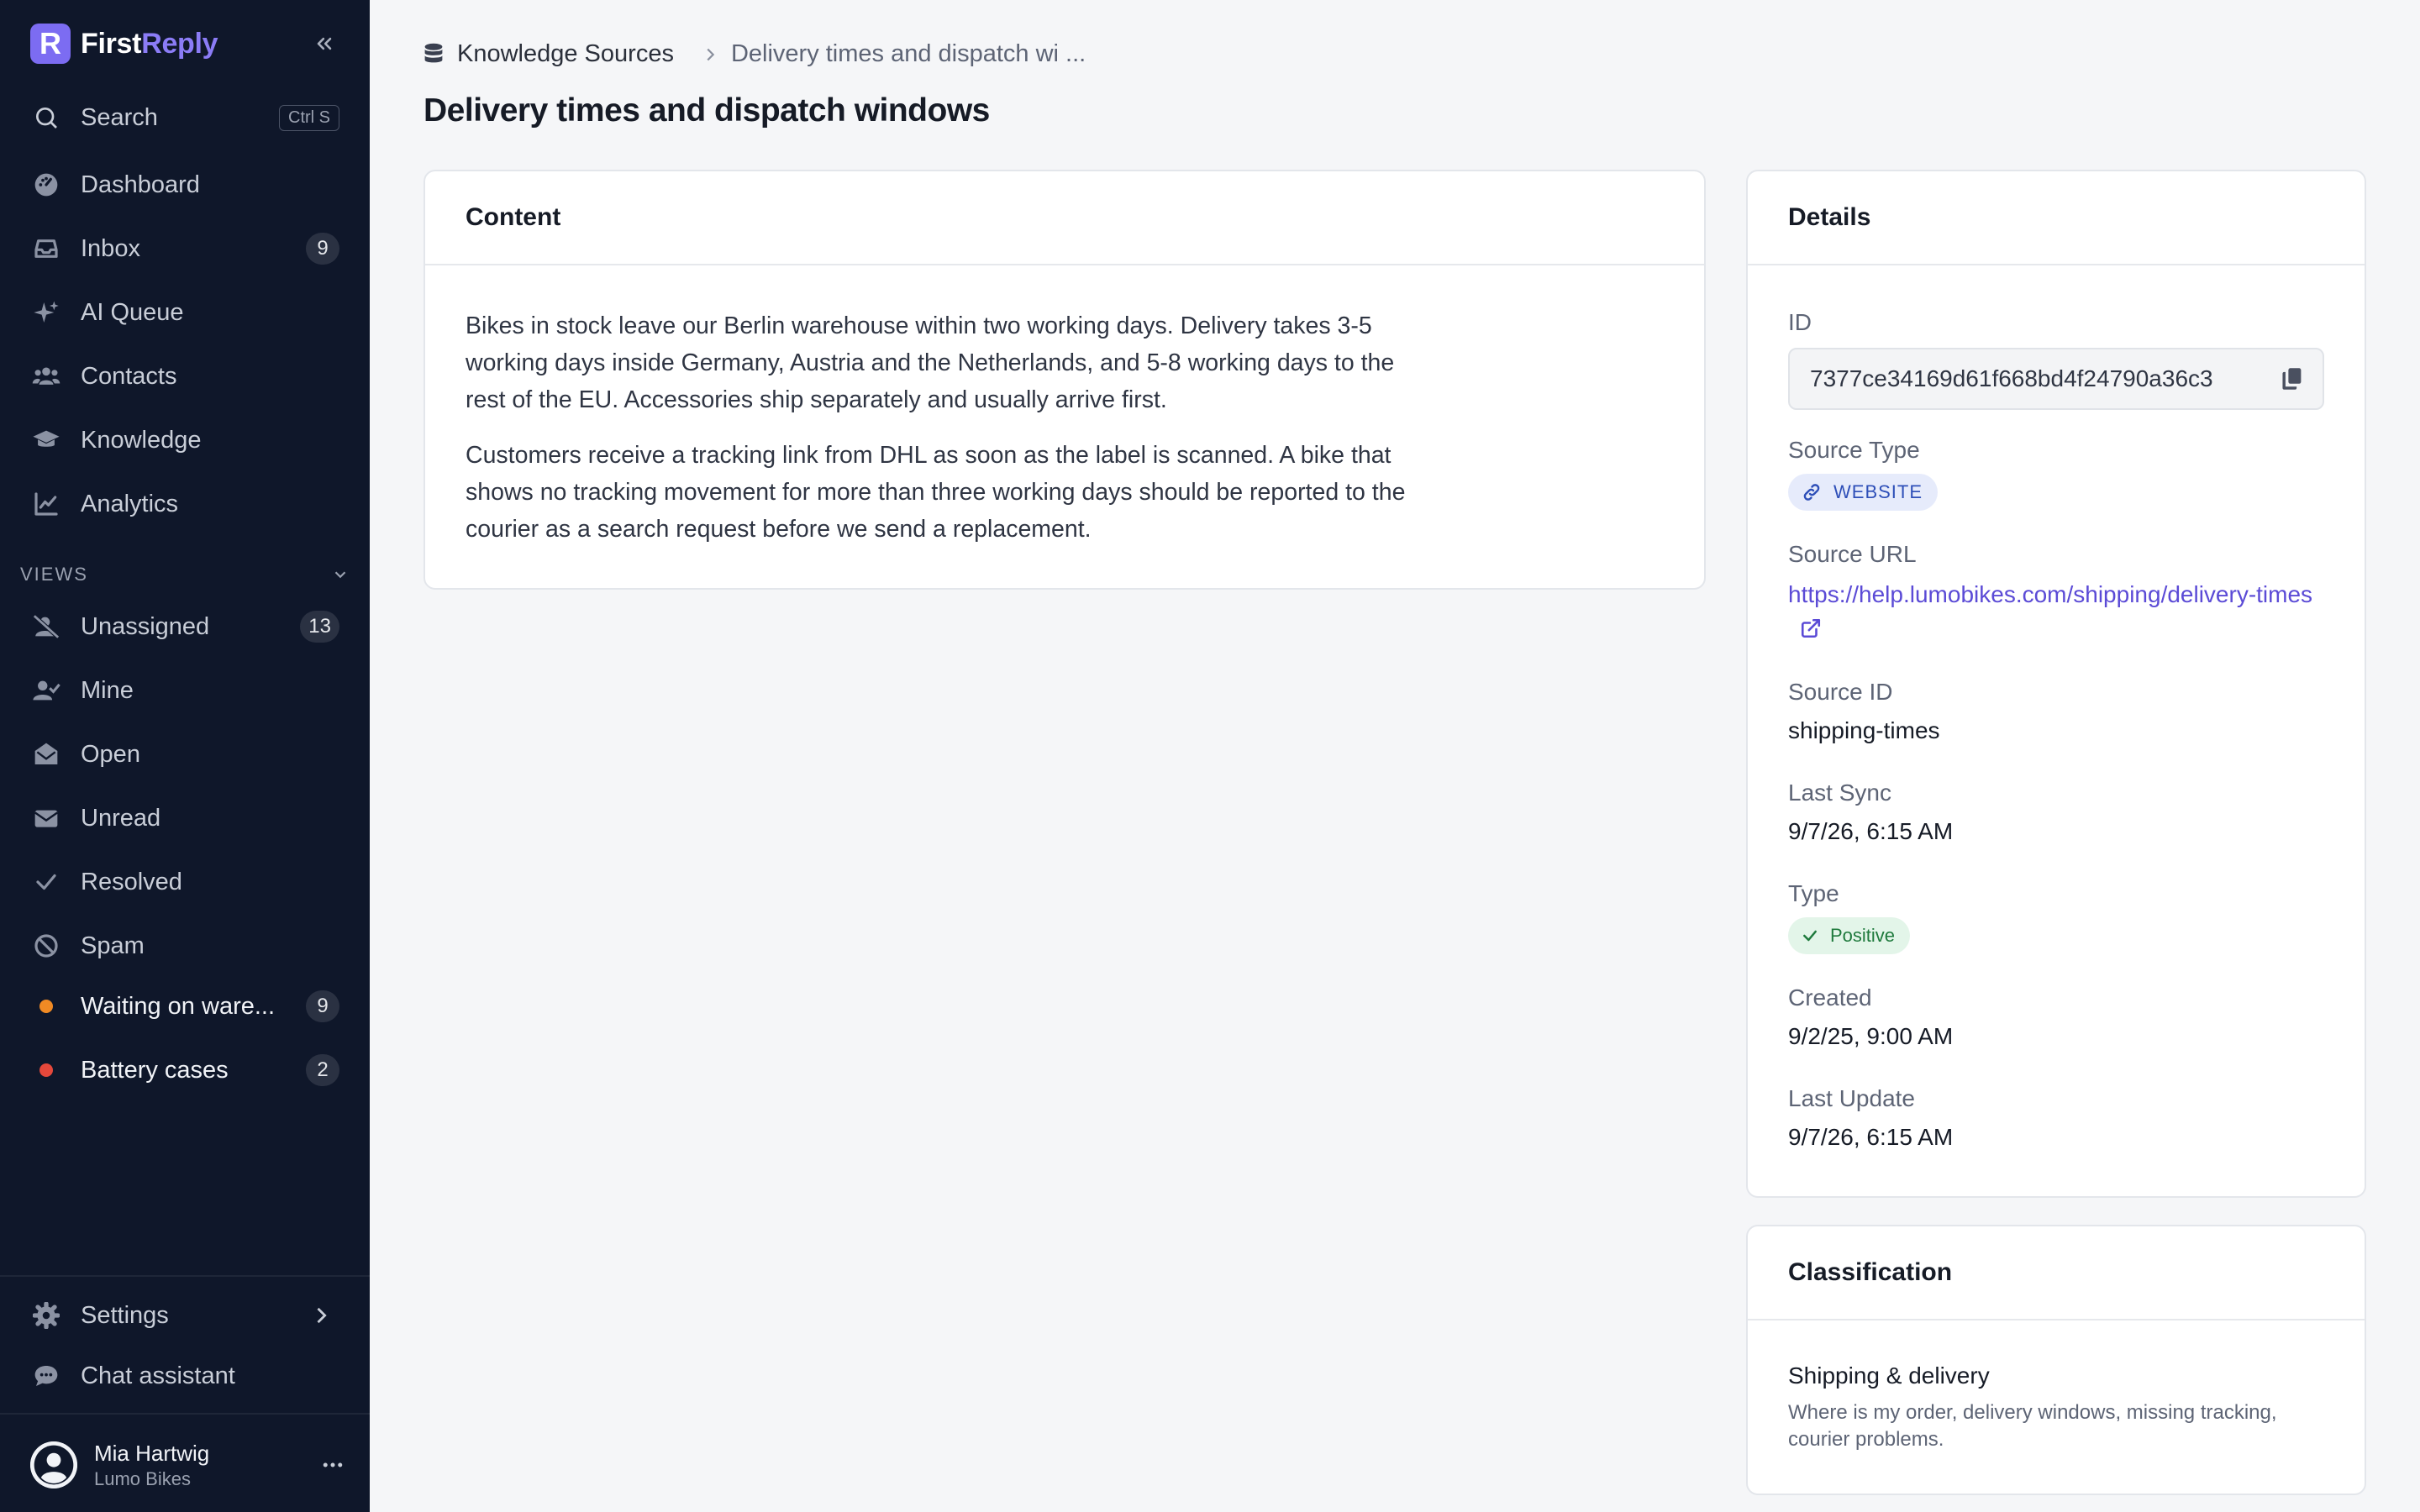 The width and height of the screenshot is (2420, 1512). What do you see at coordinates (1811, 628) in the screenshot?
I see `external-link-icon` at bounding box center [1811, 628].